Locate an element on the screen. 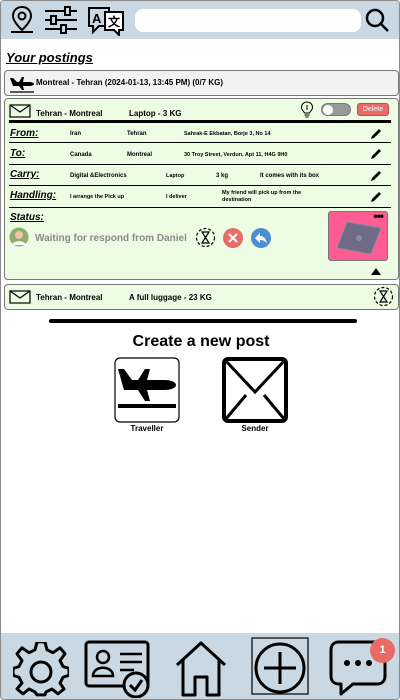 Image resolution: width=400 pixels, height=700 pixels. to-city: Montreal is located at coordinates (140, 155).